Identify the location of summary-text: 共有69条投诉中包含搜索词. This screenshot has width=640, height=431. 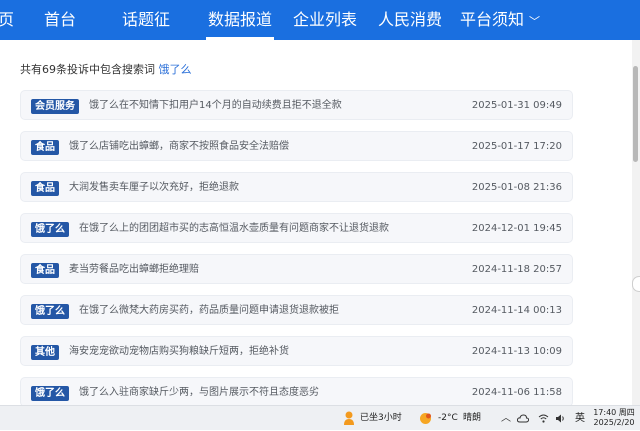
(87, 69).